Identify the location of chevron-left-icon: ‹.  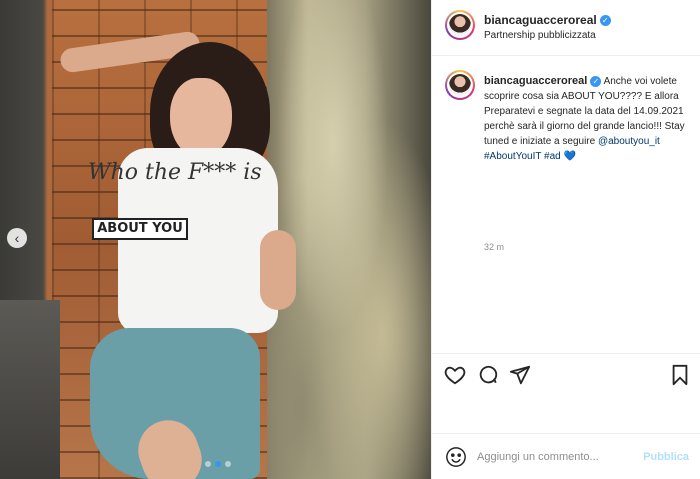
(17, 238).